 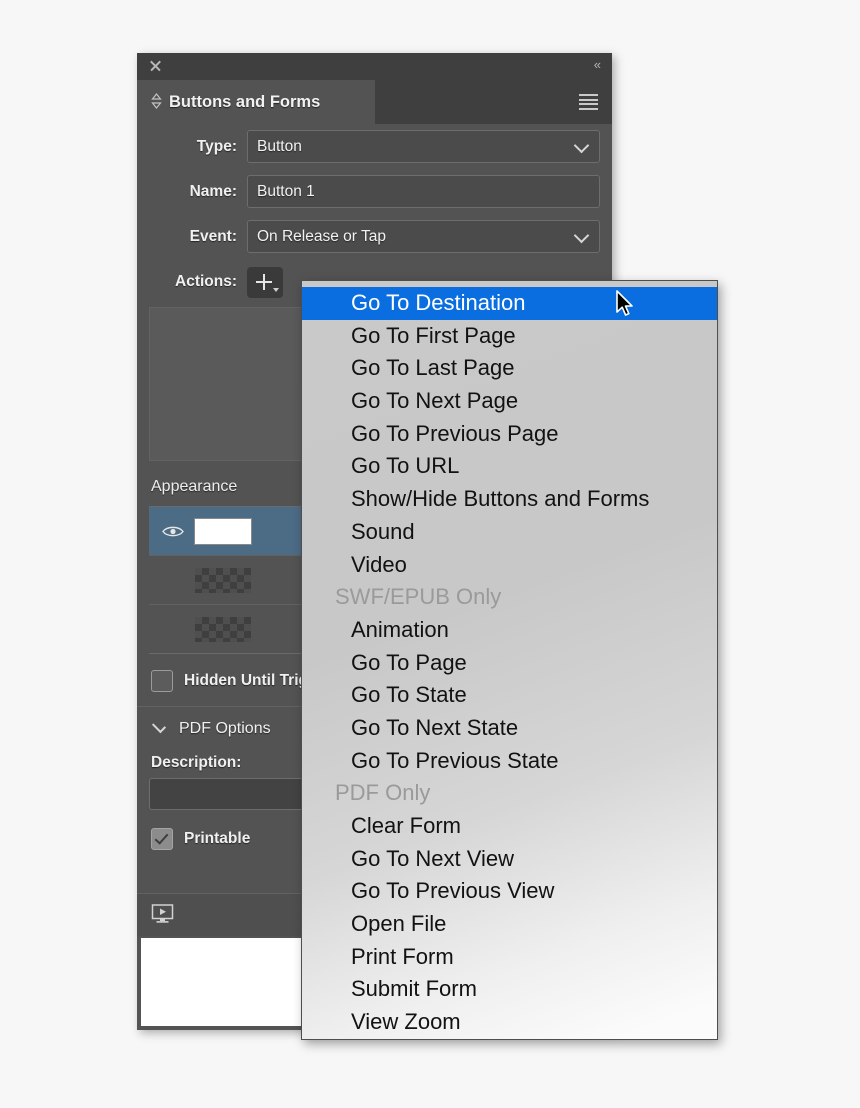 I want to click on menu-item: Go To State, so click(x=509, y=695).